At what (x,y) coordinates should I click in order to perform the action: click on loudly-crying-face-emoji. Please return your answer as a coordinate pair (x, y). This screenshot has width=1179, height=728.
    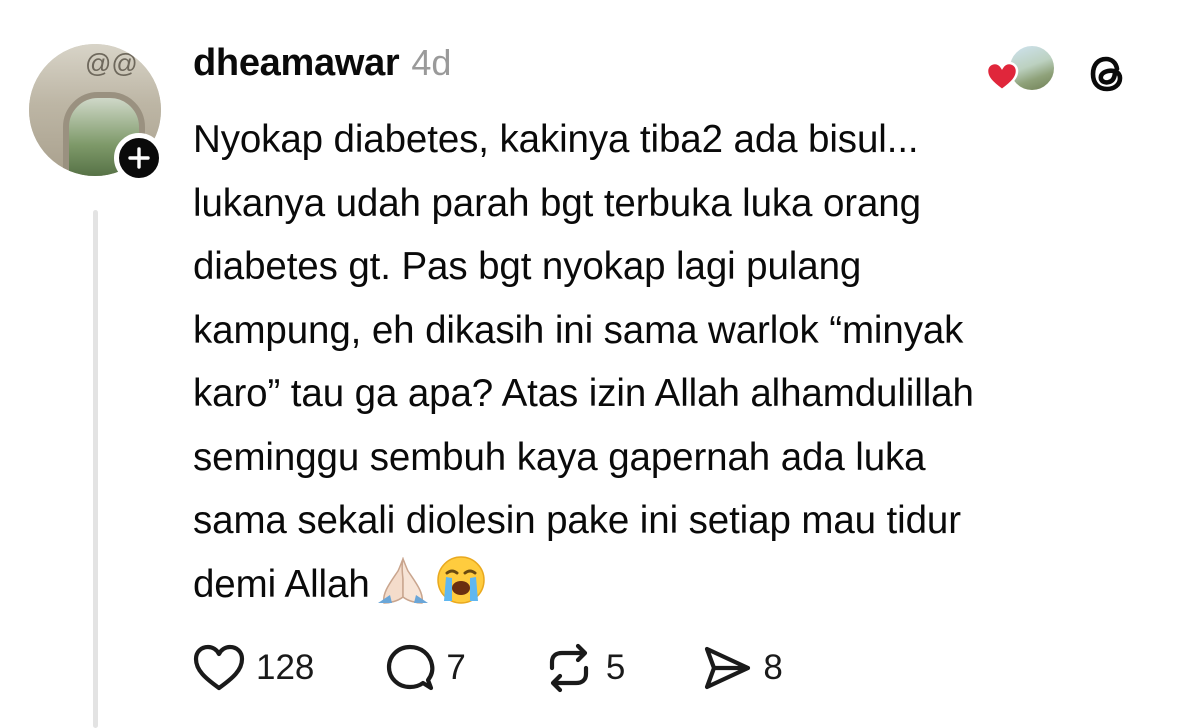
    Looking at the image, I should click on (461, 590).